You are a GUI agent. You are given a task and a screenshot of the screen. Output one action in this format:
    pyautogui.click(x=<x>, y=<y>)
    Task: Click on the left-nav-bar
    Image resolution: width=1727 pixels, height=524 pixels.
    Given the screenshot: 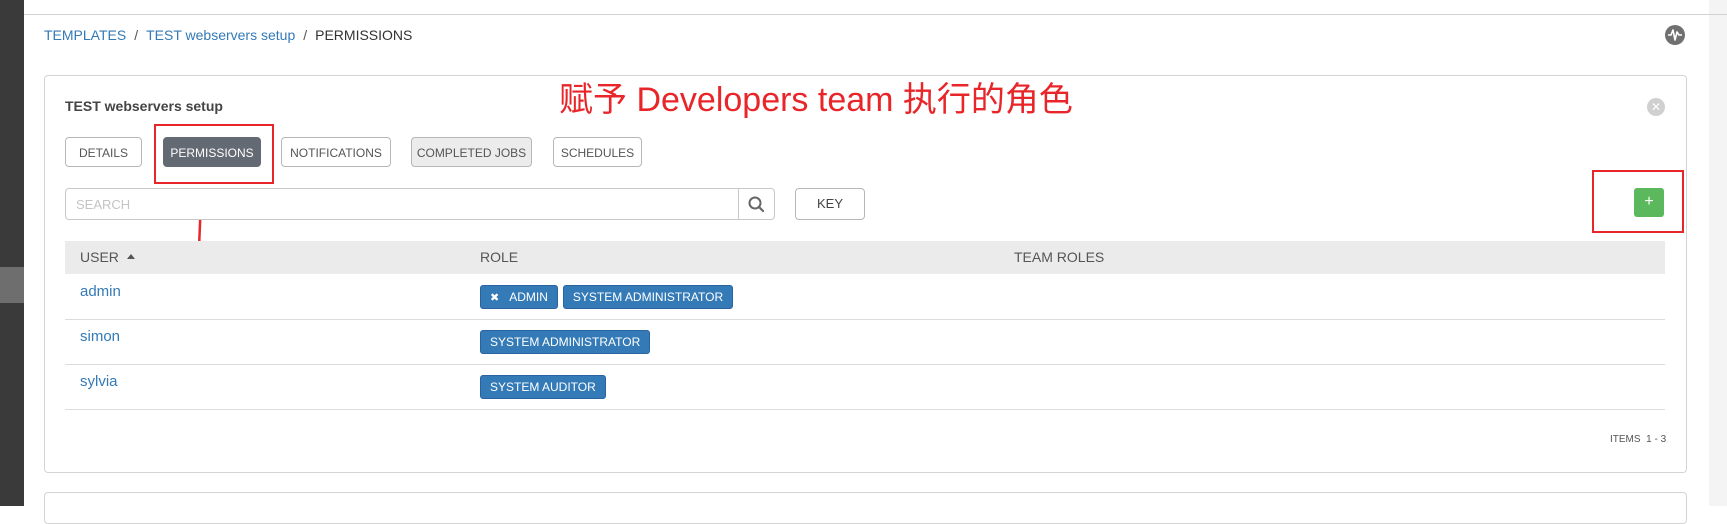 What is the action you would take?
    pyautogui.click(x=12, y=253)
    